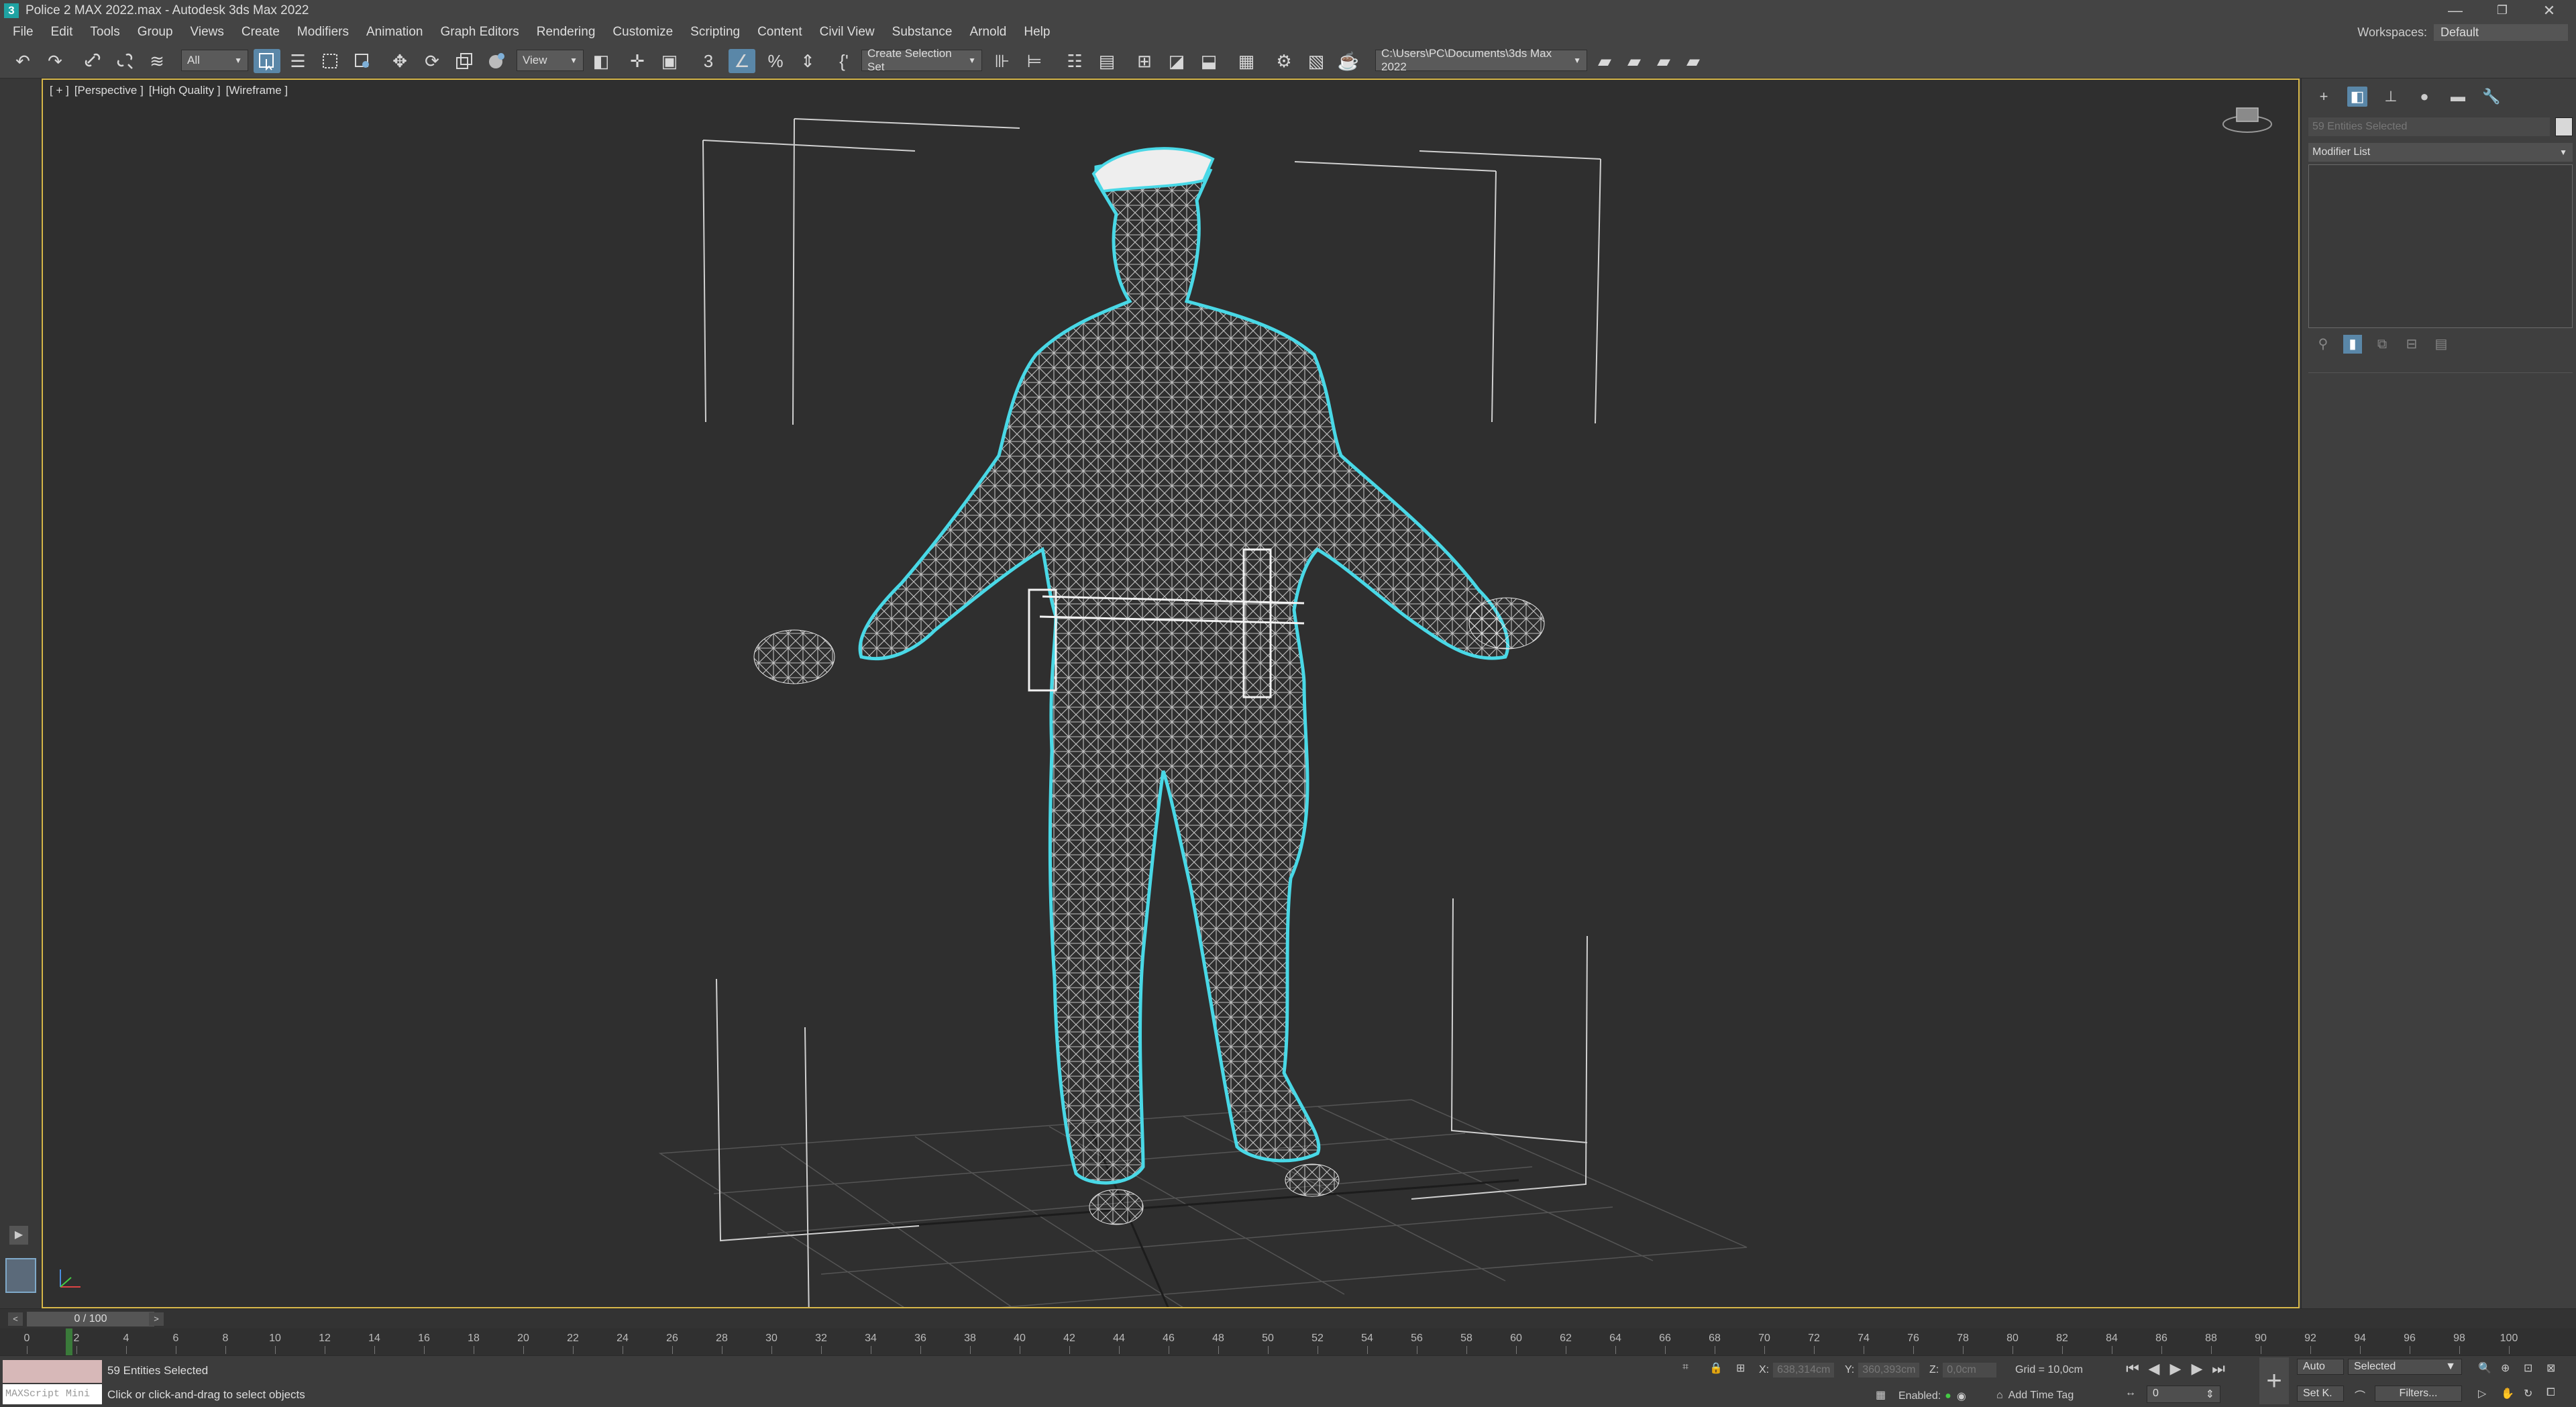  Describe the element at coordinates (1932, 1396) in the screenshot. I see `time-tag-enabled: Enabled: ● ◉` at that location.